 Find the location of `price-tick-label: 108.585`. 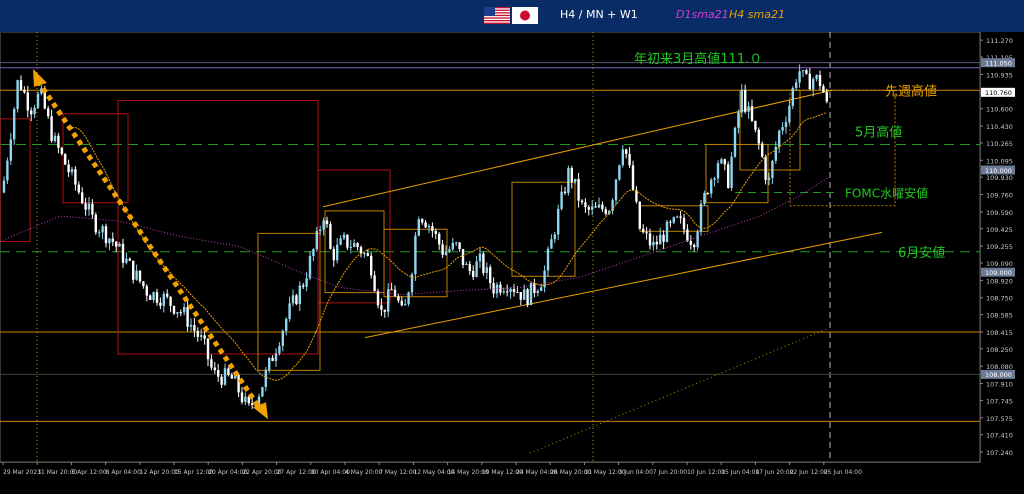

price-tick-label: 108.585 is located at coordinates (999, 316).